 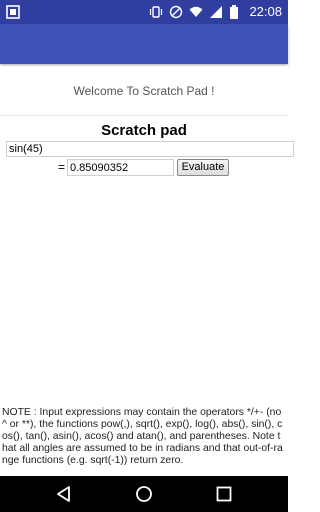 What do you see at coordinates (13, 12) in the screenshot?
I see `notification-box-icon` at bounding box center [13, 12].